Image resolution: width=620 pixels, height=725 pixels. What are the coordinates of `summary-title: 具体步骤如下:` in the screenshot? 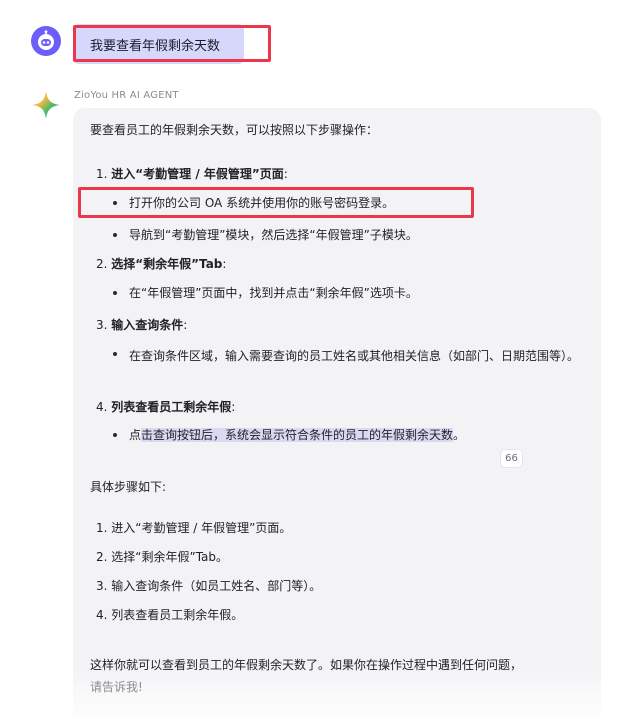 It's located at (128, 487).